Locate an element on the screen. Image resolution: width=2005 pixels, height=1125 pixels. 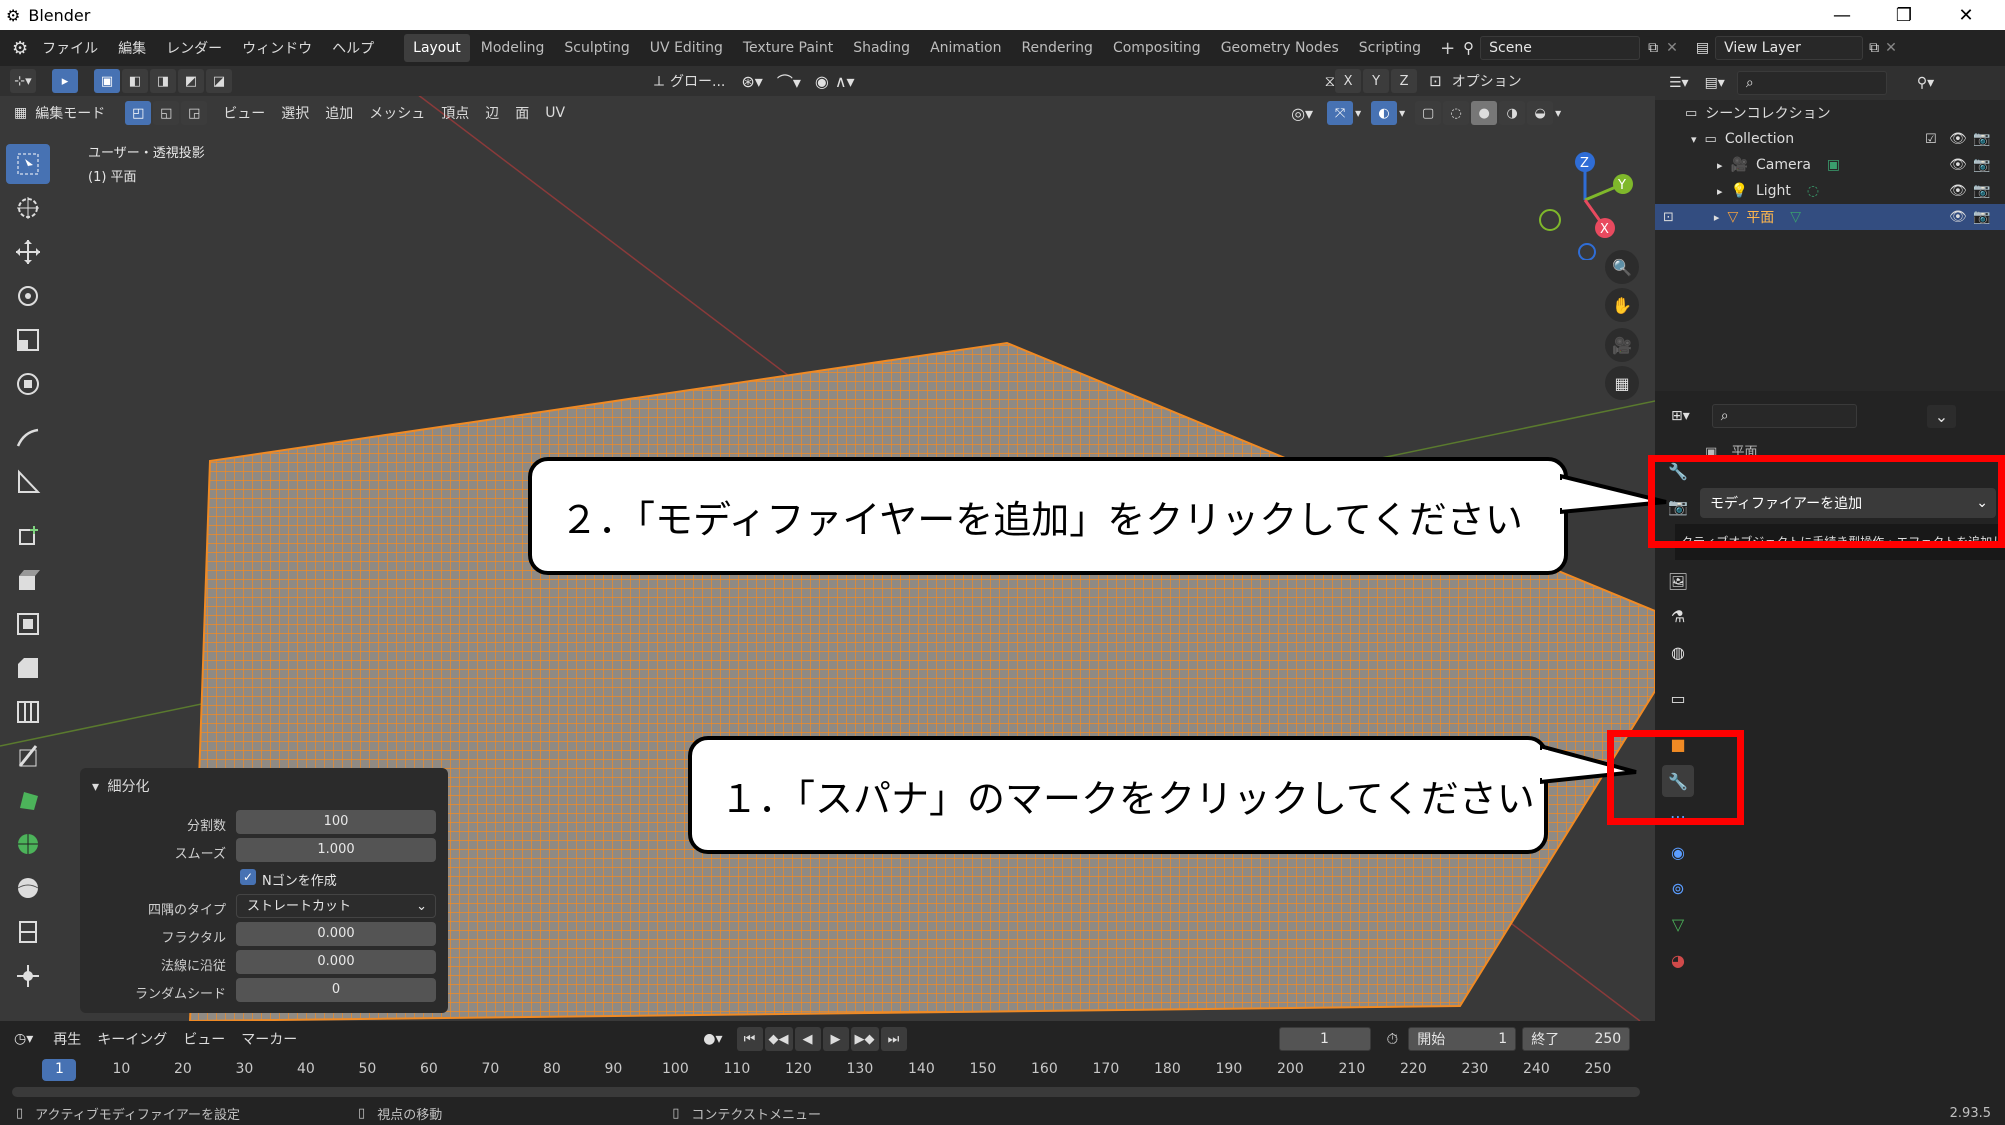
collection-row: ▾ ▭ Collection ☑ 👁 📷 is located at coordinates (1830, 139).